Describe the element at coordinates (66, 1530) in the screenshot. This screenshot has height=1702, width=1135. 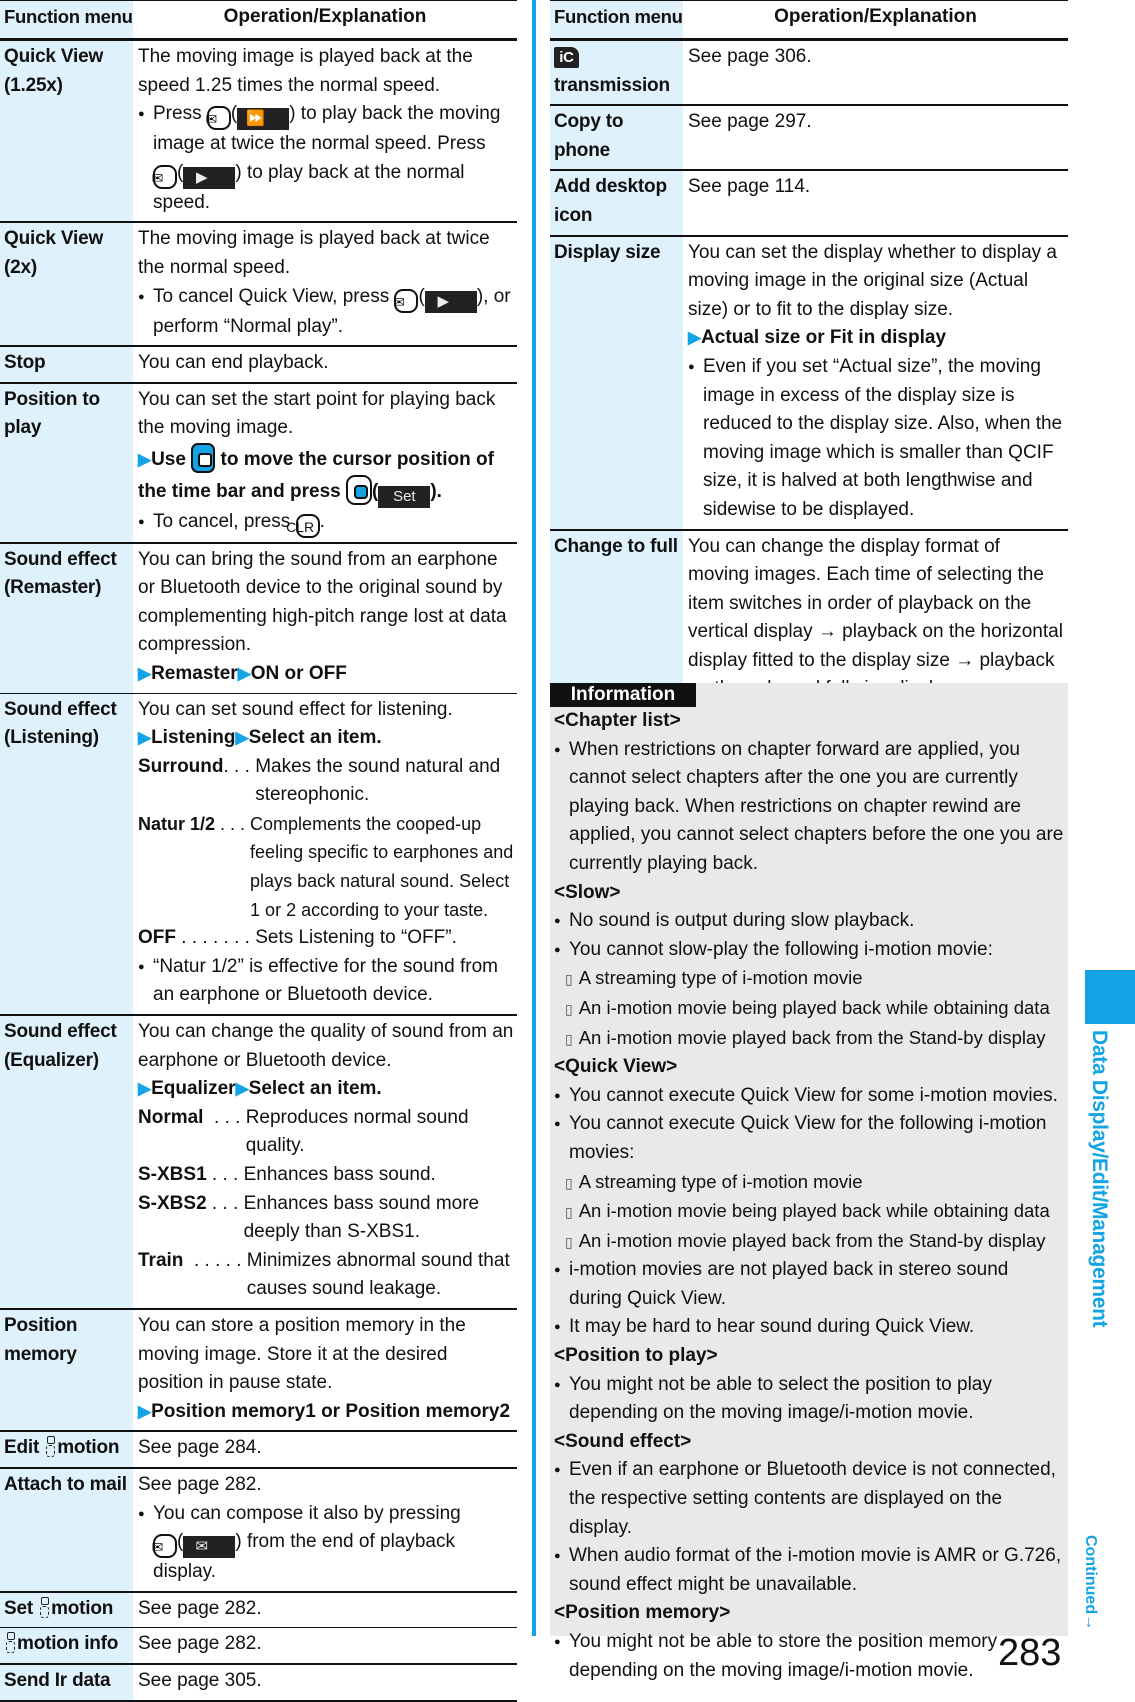
I see `function-name: Attach to mail` at that location.